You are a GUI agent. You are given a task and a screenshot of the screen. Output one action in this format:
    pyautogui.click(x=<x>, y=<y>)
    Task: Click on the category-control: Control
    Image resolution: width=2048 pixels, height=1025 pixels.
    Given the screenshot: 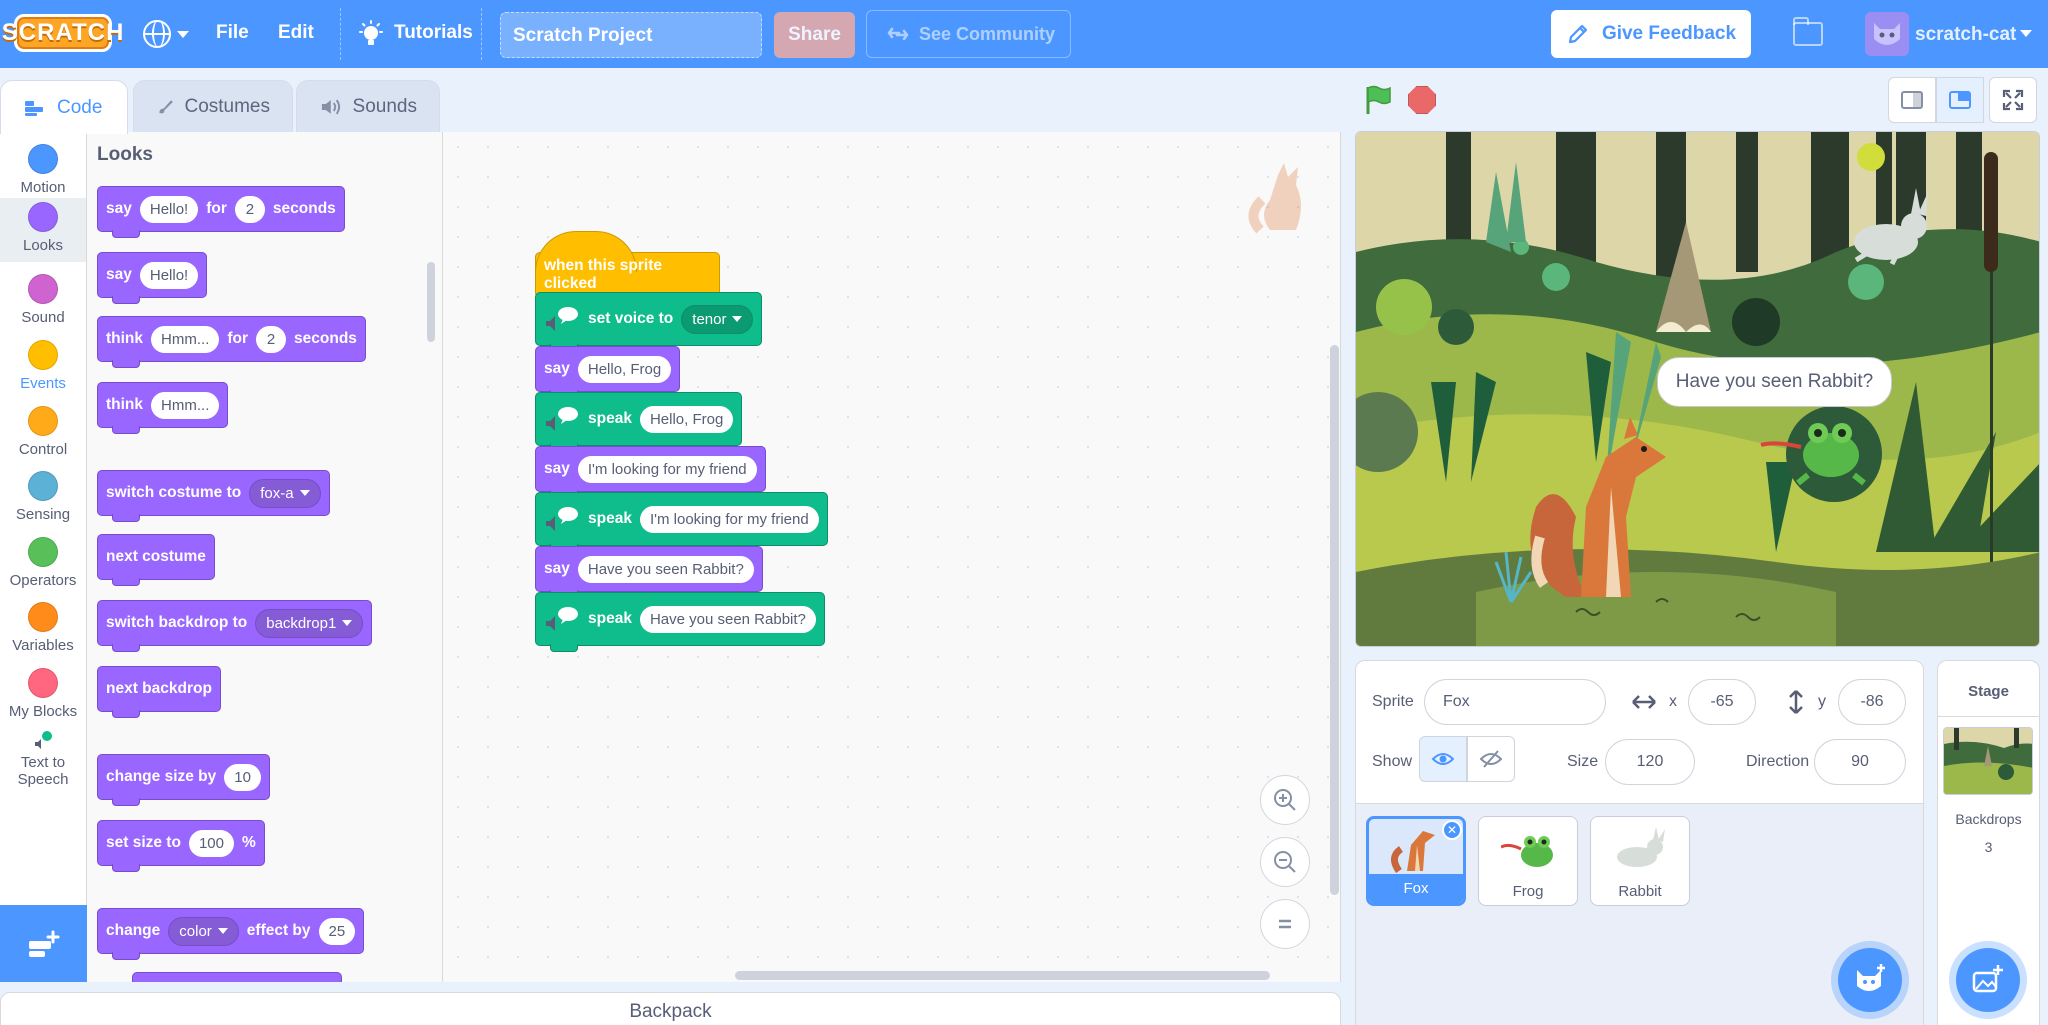 What is the action you would take?
    pyautogui.click(x=43, y=434)
    